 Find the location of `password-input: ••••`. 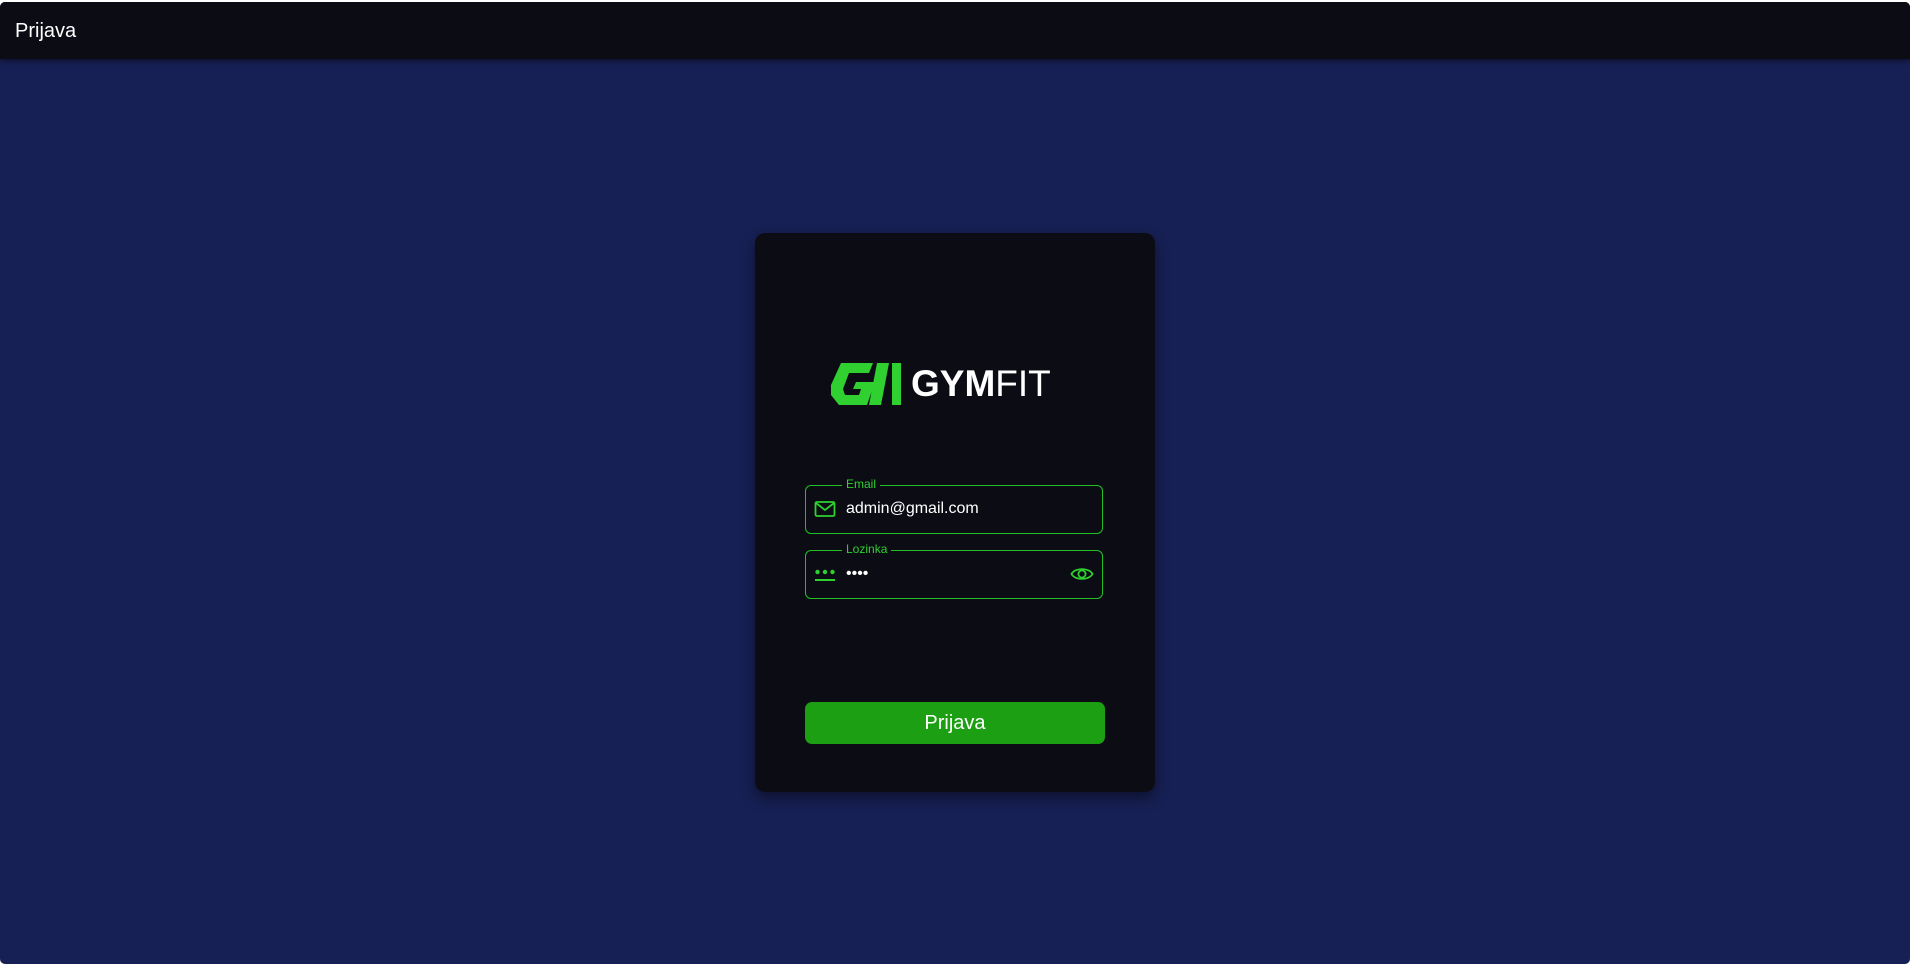

password-input: •••• is located at coordinates (956, 574).